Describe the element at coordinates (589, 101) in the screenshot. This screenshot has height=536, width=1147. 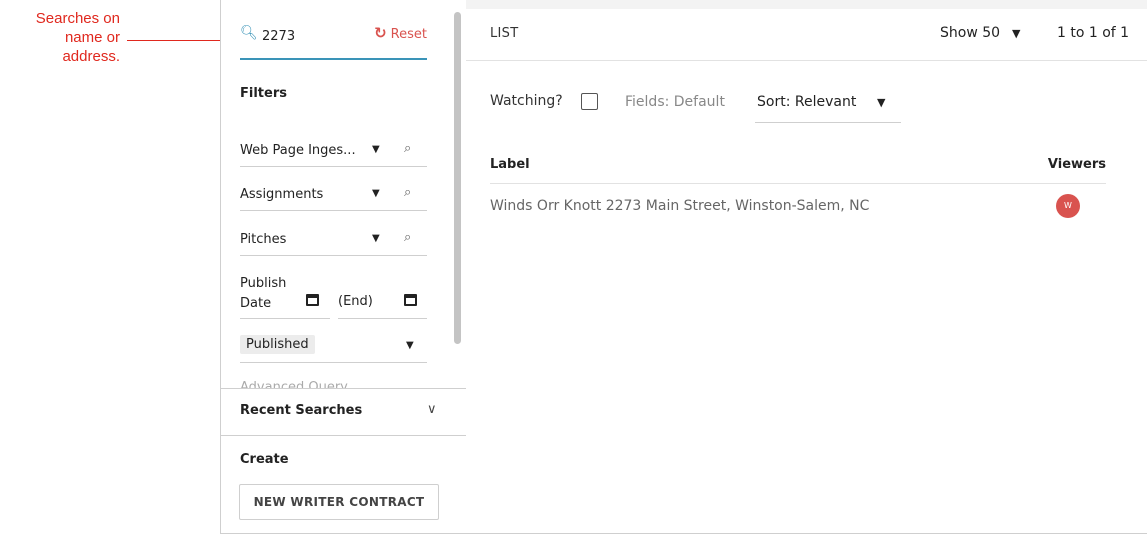
I see `watching-checkbox` at that location.